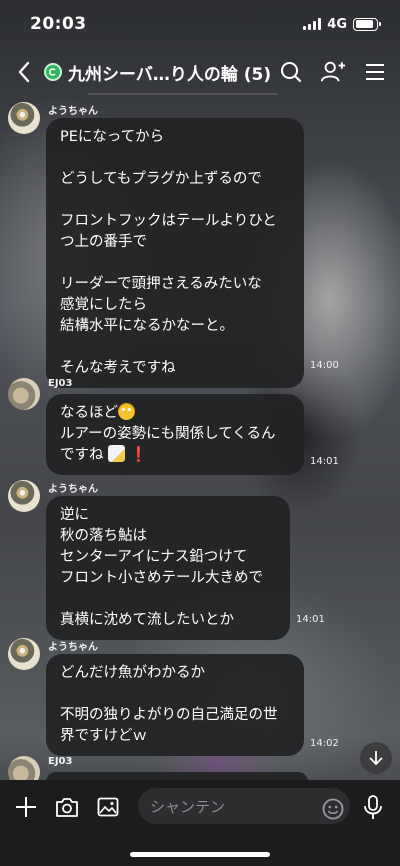 This screenshot has height=866, width=400. I want to click on status-bar: 20:03 4G, so click(200, 24).